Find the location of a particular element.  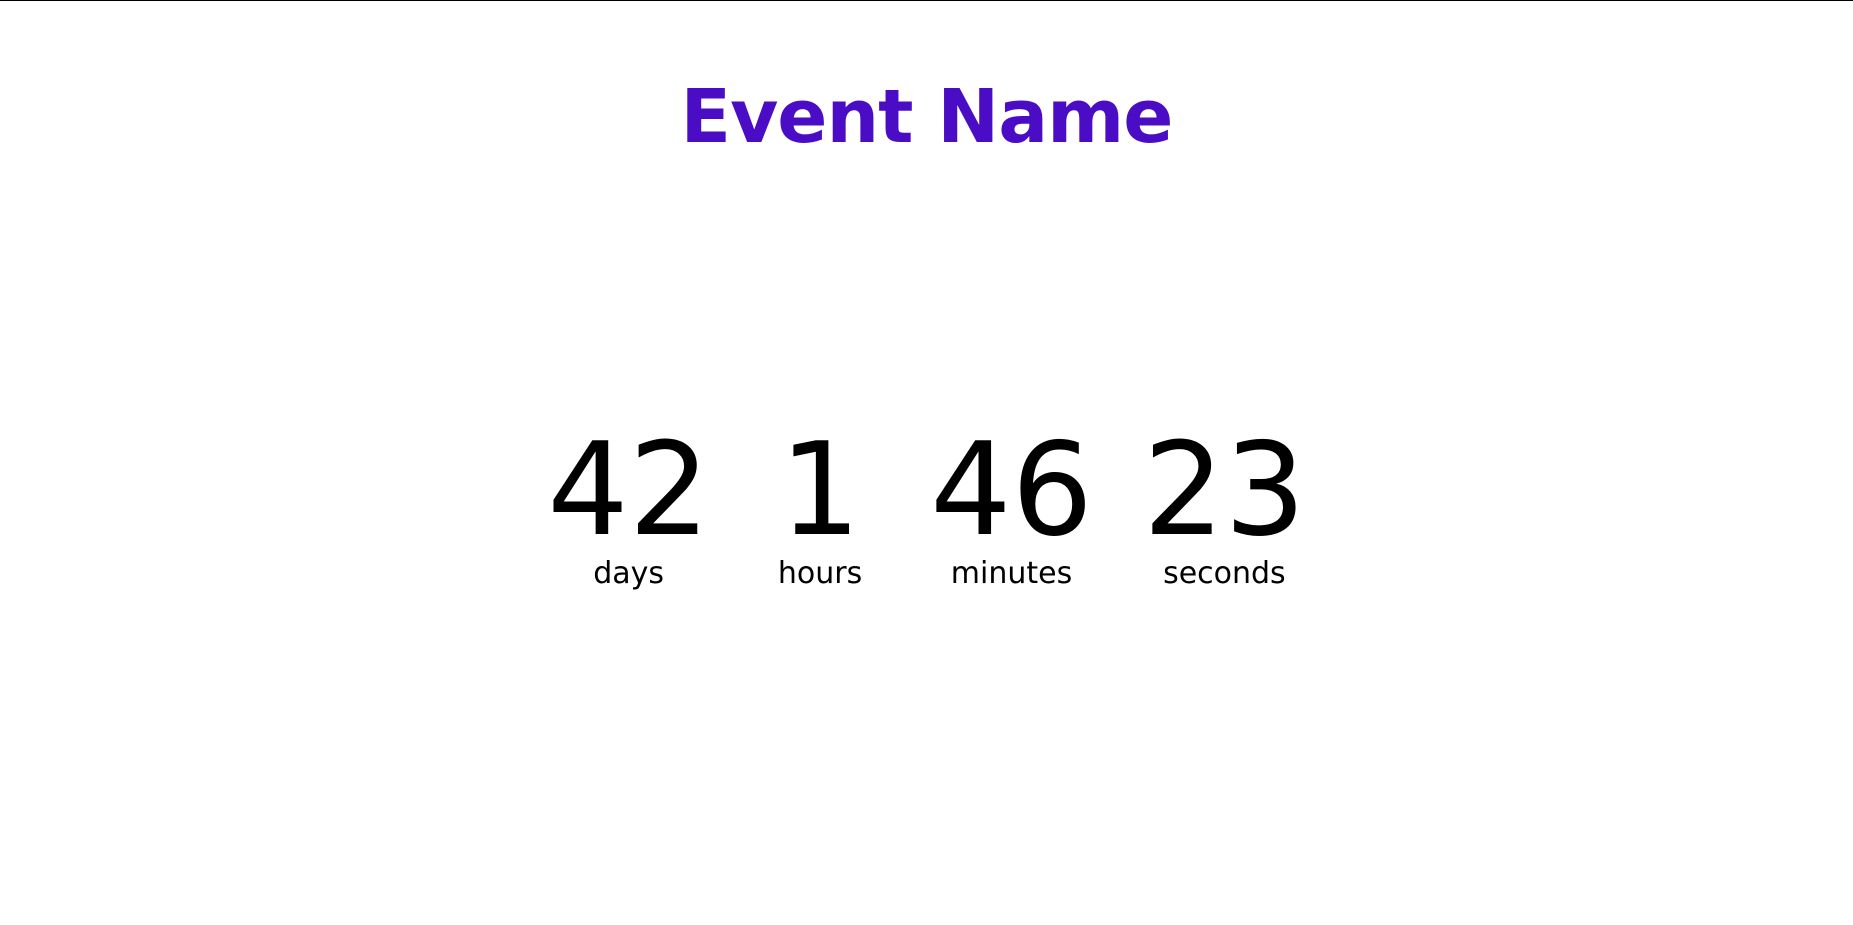

days-label: days is located at coordinates (629, 573).